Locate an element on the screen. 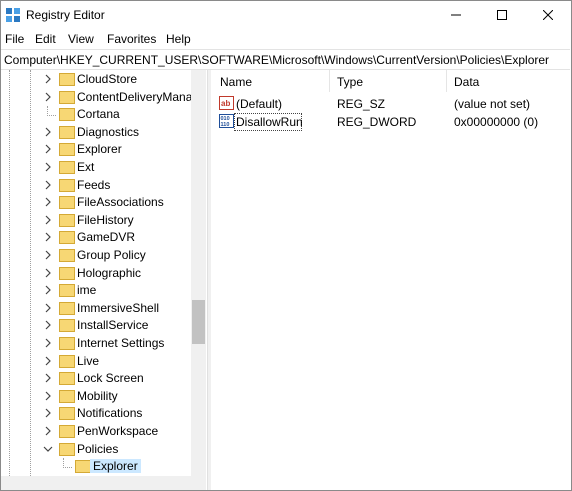 This screenshot has height=491, width=572. tree-item-label: Mobility is located at coordinates (97, 395).